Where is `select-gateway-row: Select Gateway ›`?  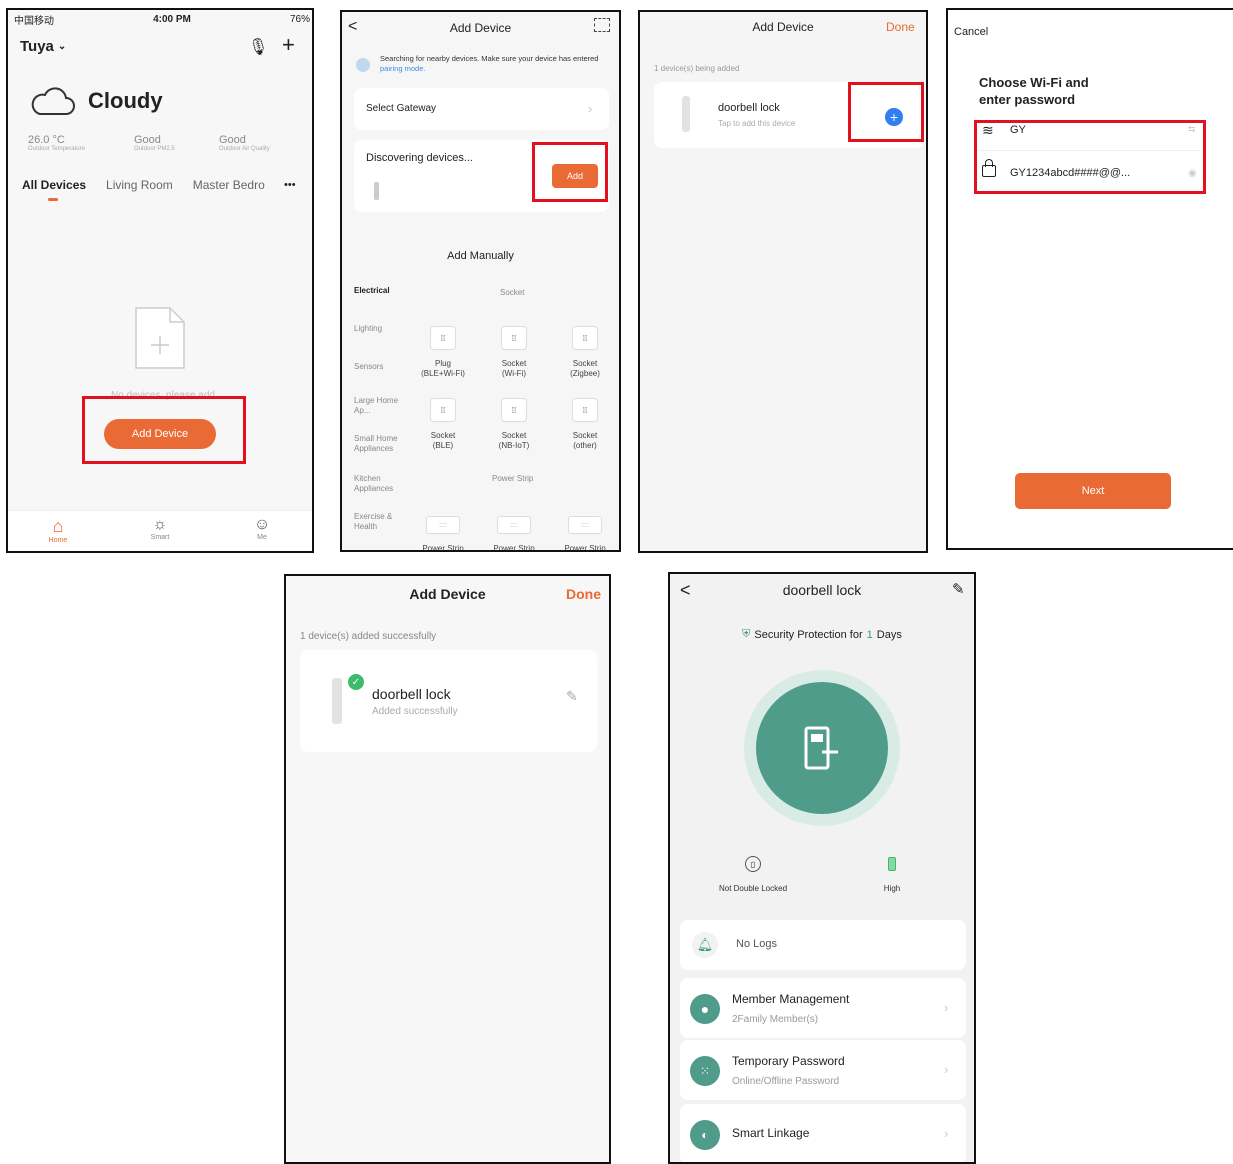
select-gateway-row: Select Gateway › is located at coordinates (481, 109).